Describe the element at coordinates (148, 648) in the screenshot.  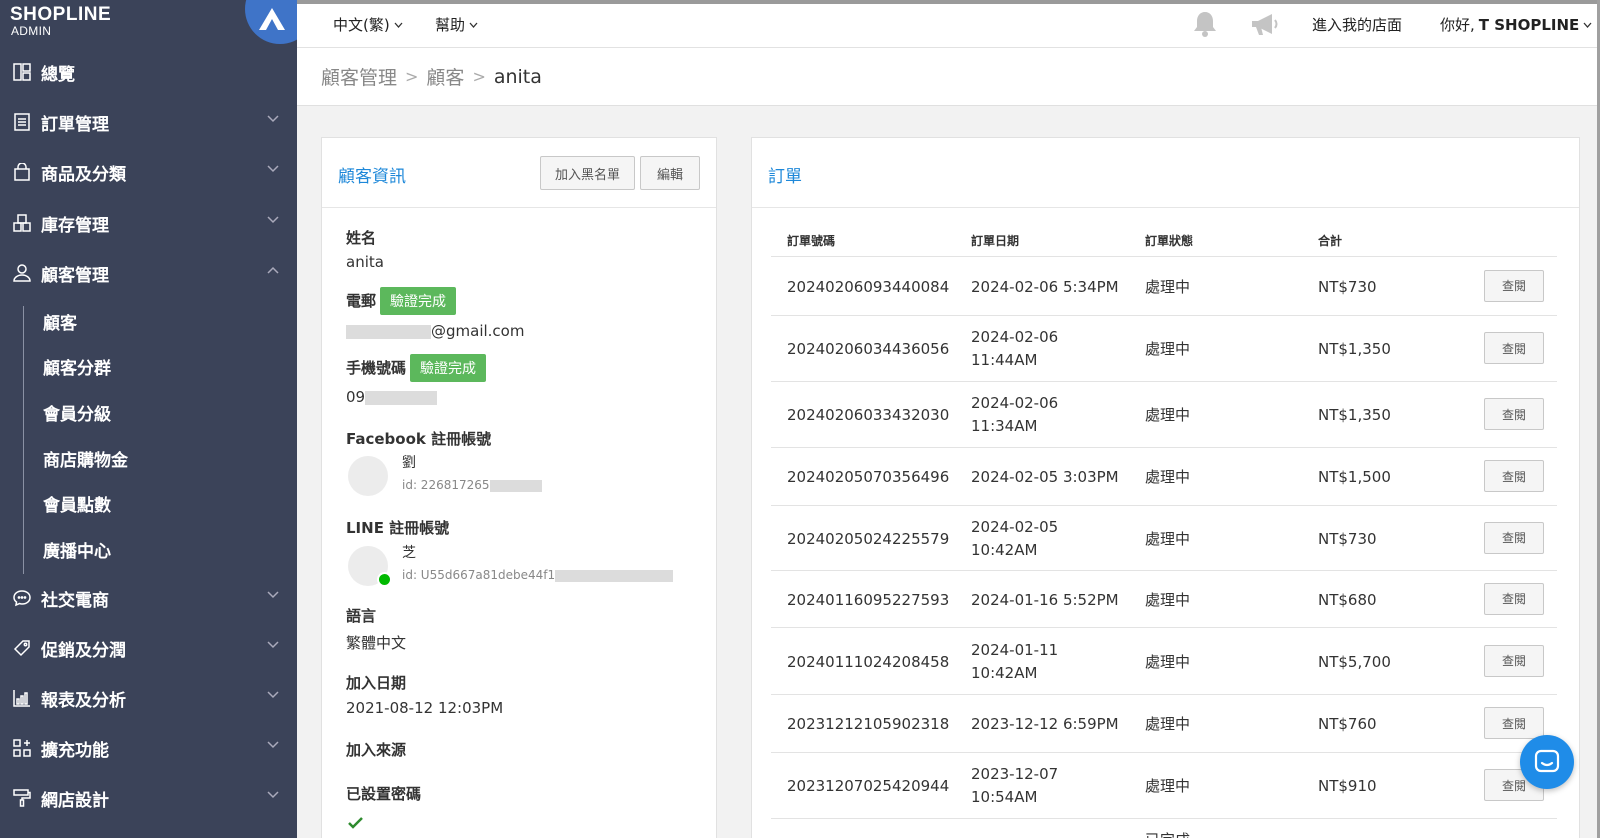
I see `sidebar-item-promotions: 促銷及分潤` at that location.